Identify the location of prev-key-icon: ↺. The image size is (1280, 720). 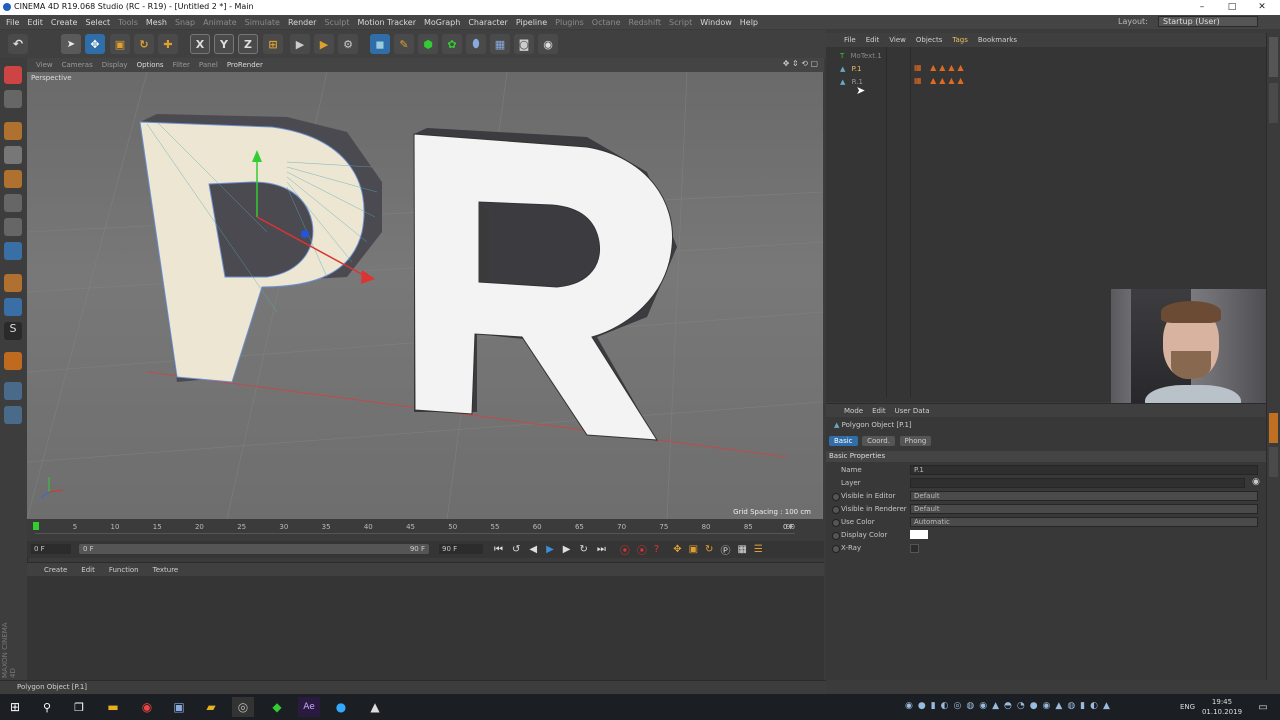
(516, 549).